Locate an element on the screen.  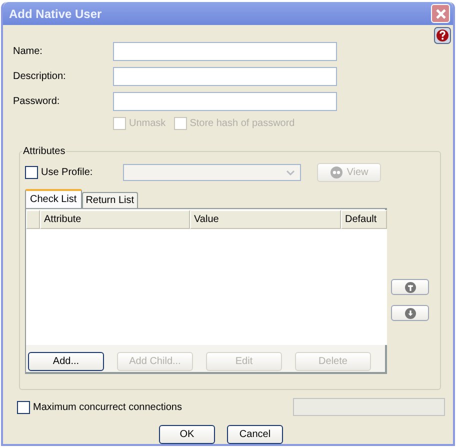
close-icon is located at coordinates (440, 14).